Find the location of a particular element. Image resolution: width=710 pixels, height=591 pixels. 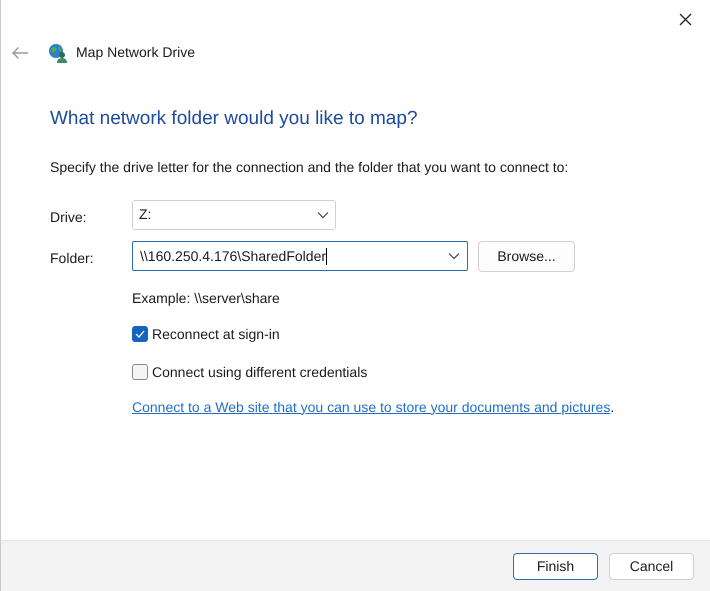

back-arrow-icon is located at coordinates (20, 53).